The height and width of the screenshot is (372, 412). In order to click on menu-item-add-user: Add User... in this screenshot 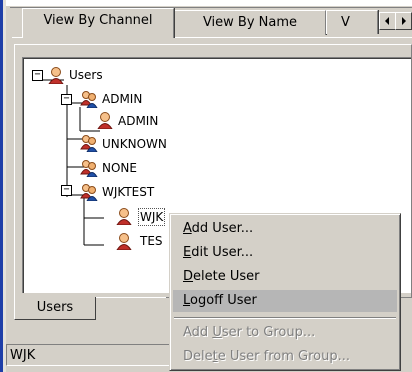, I will do `click(285, 229)`.